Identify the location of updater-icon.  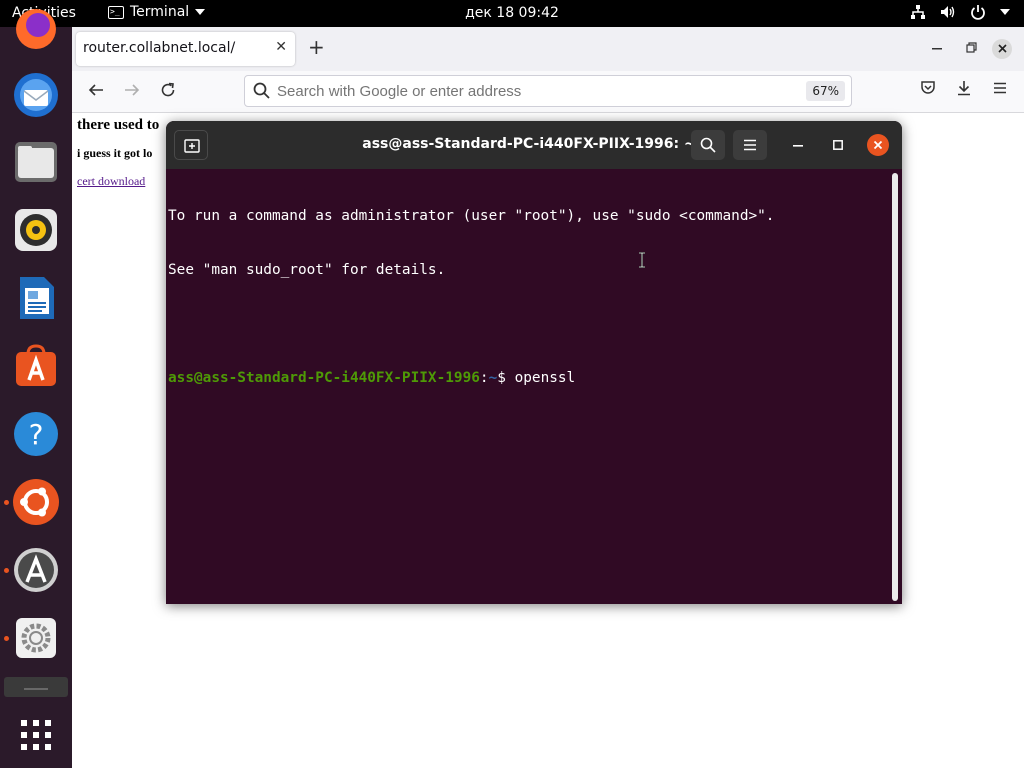
(36, 570).